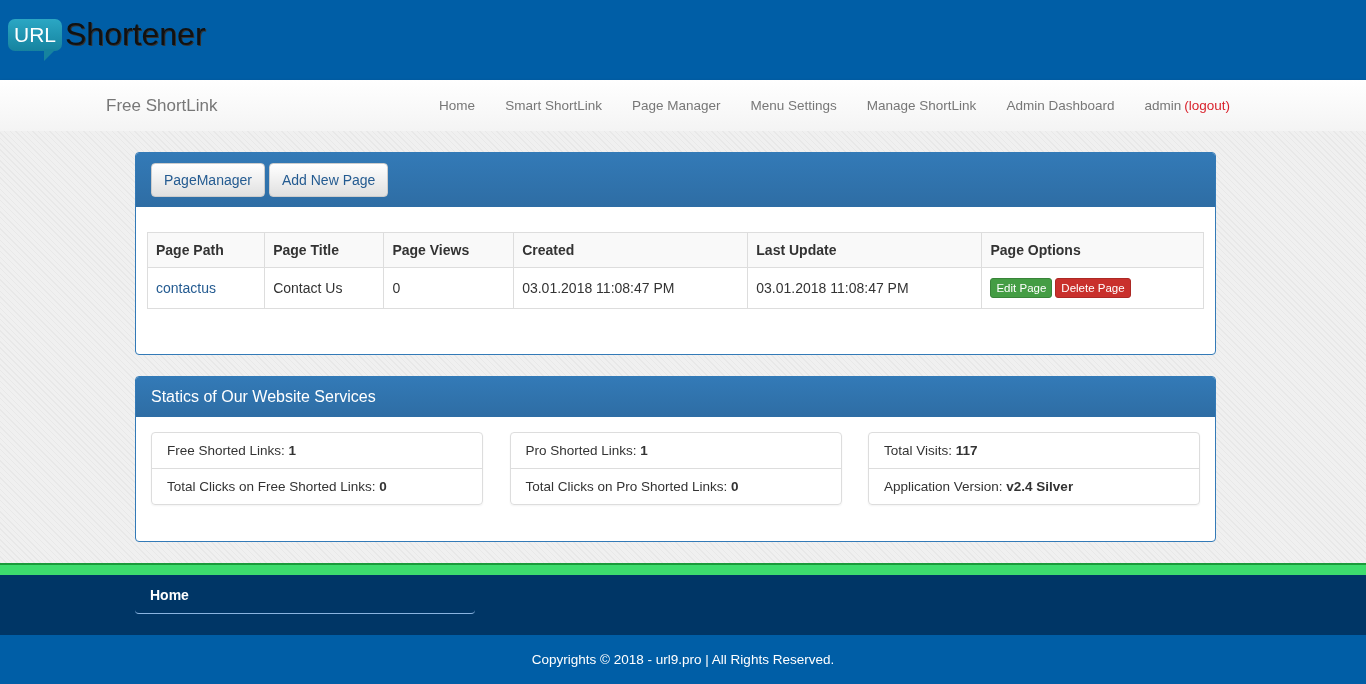 The height and width of the screenshot is (684, 1366). Describe the element at coordinates (324, 250) in the screenshot. I see `column-header: Page Title` at that location.